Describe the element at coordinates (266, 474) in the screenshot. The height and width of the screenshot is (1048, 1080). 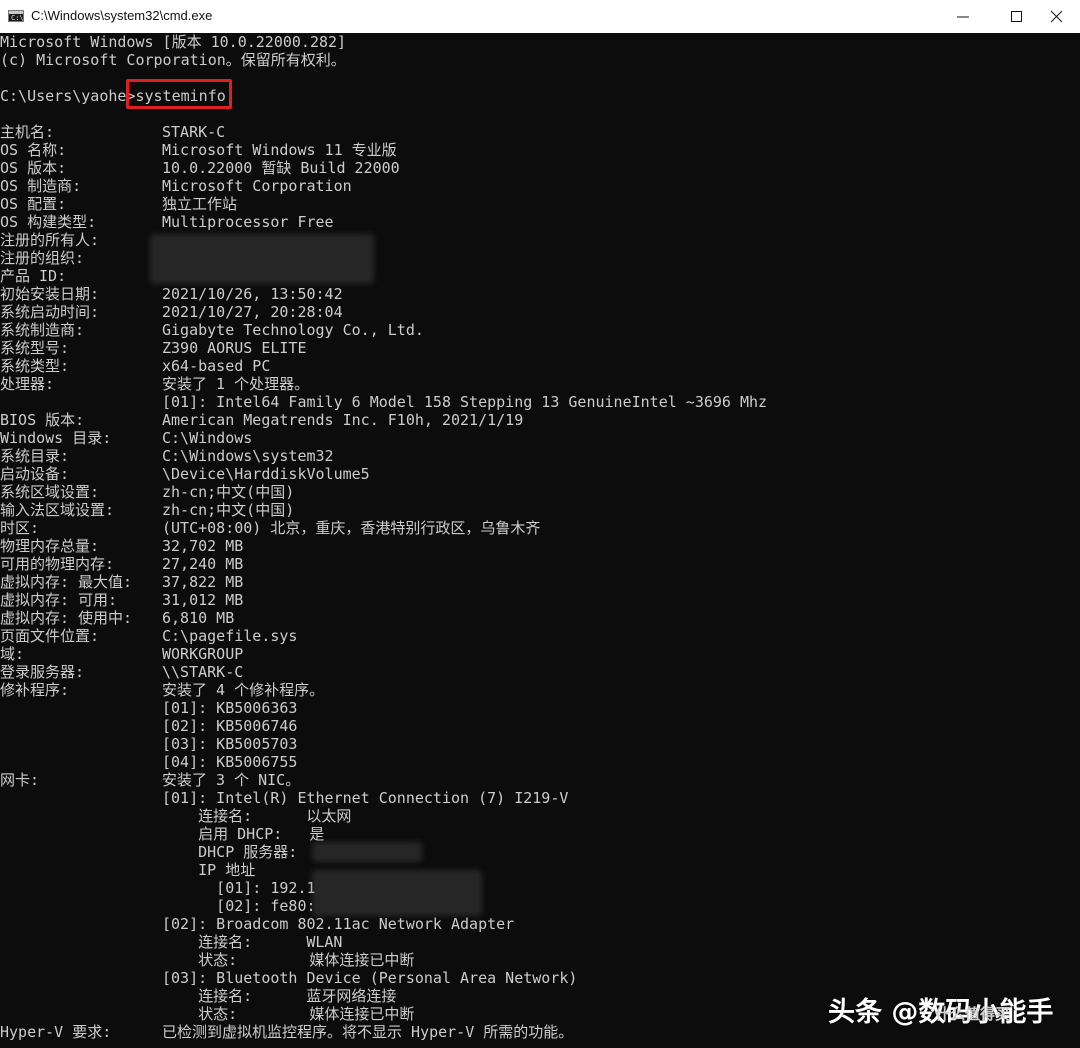
I see `info-value: \Device\HarddiskVolume5` at that location.